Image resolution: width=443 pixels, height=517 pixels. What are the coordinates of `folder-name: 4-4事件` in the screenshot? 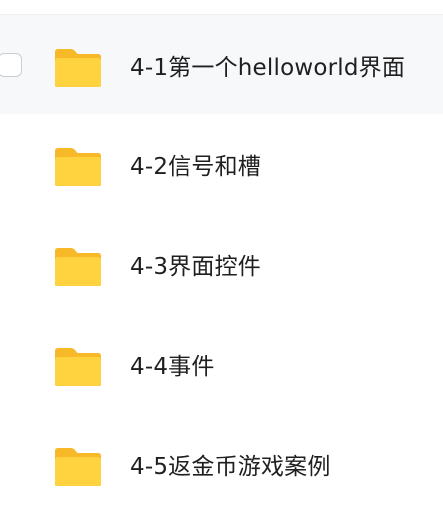 It's located at (172, 364).